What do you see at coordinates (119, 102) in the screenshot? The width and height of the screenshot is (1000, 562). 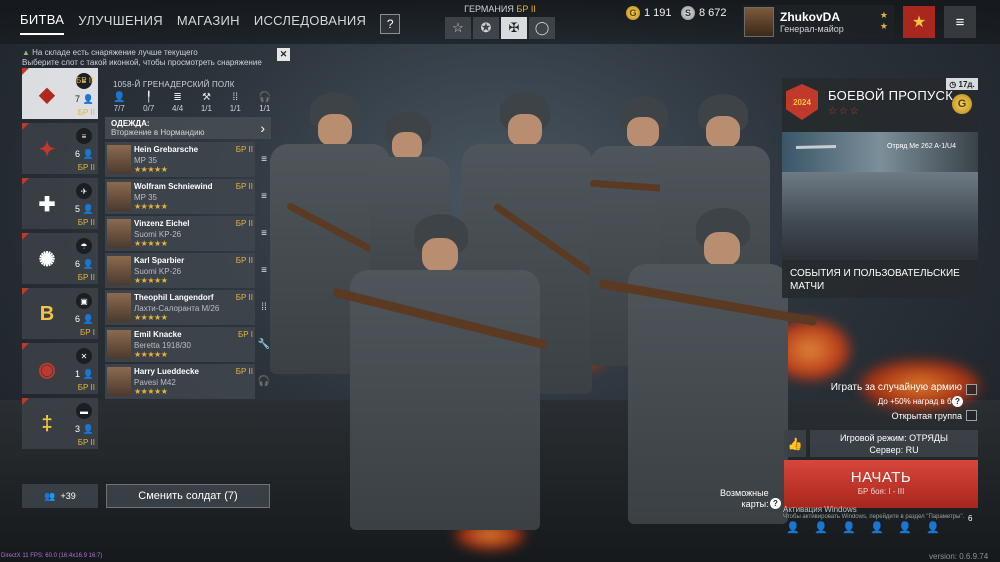 I see `stat-soldiers: 👤 7/7` at bounding box center [119, 102].